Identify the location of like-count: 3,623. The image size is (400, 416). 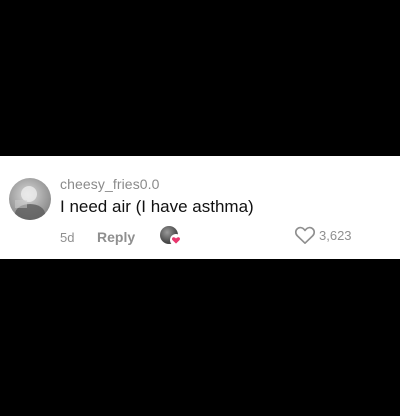
(335, 235).